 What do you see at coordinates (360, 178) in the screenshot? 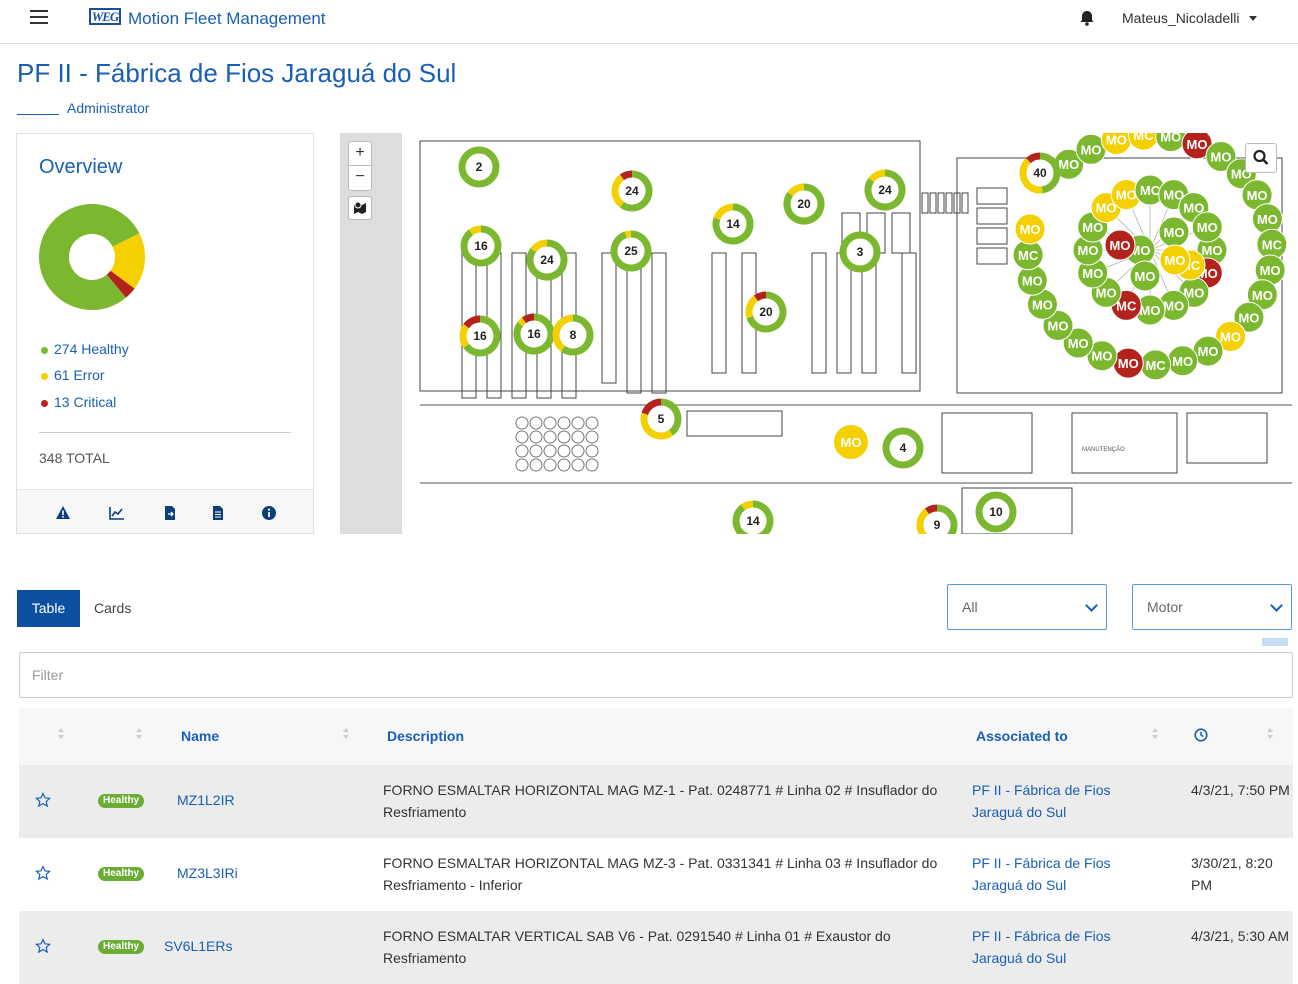
I see `zoom-out-button: −` at bounding box center [360, 178].